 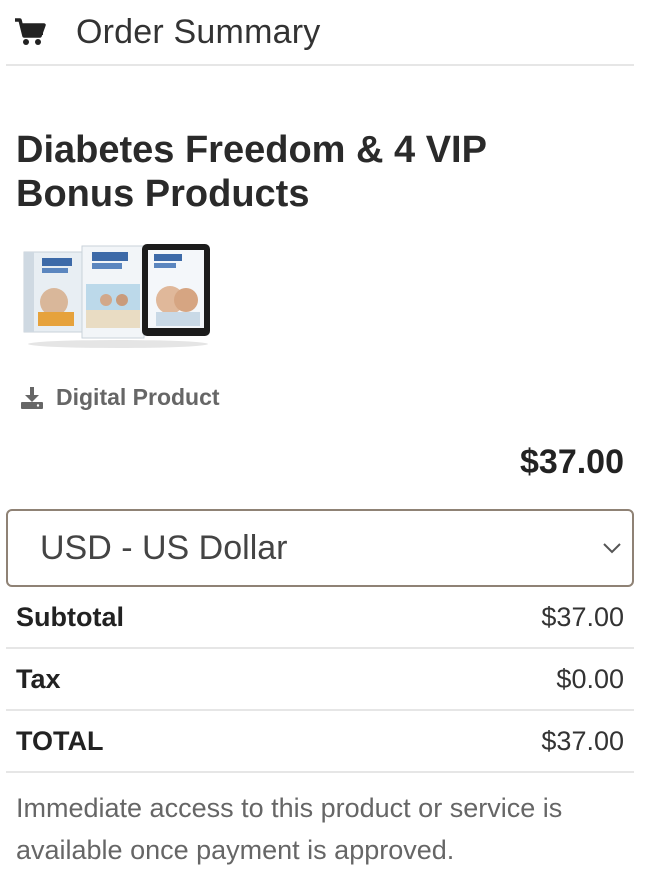 I want to click on order-summary-header: Order Summary, so click(x=320, y=33).